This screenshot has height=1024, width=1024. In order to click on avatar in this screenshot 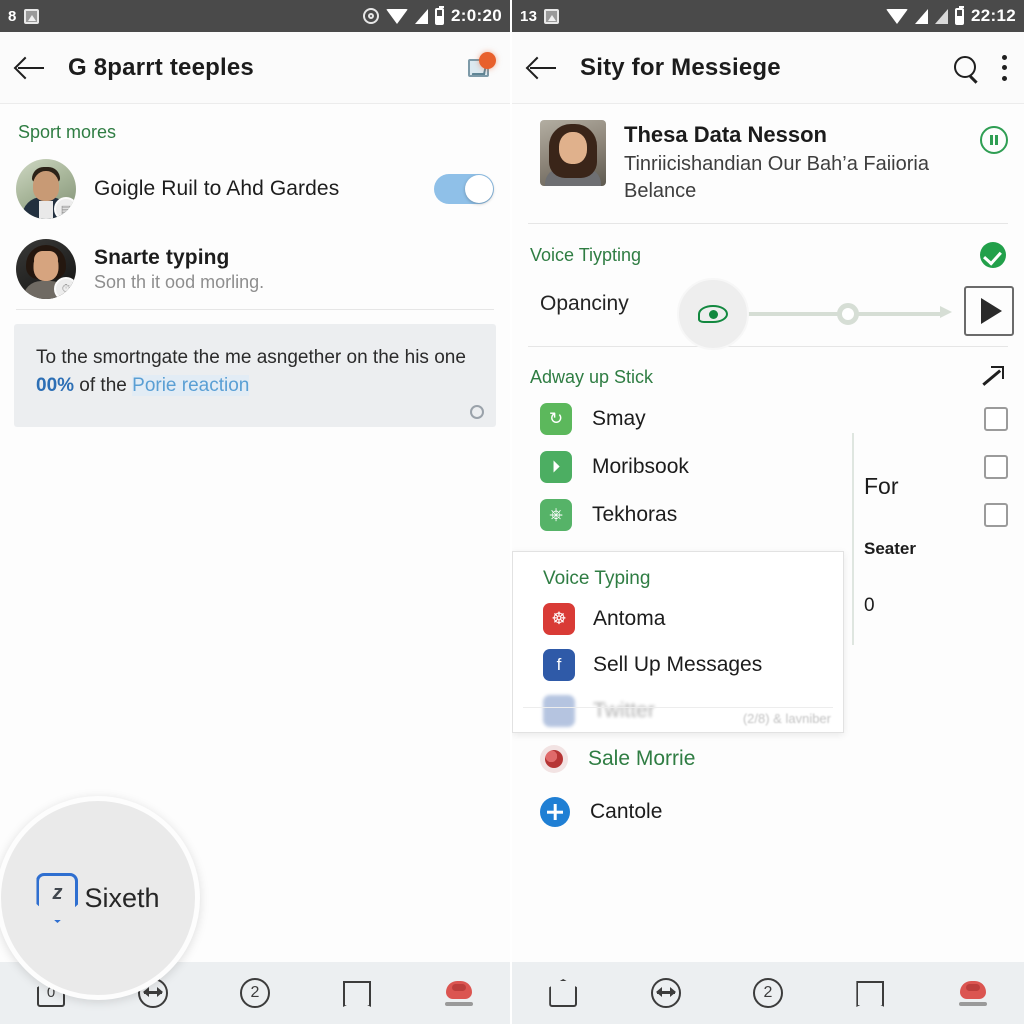, I will do `click(573, 153)`.